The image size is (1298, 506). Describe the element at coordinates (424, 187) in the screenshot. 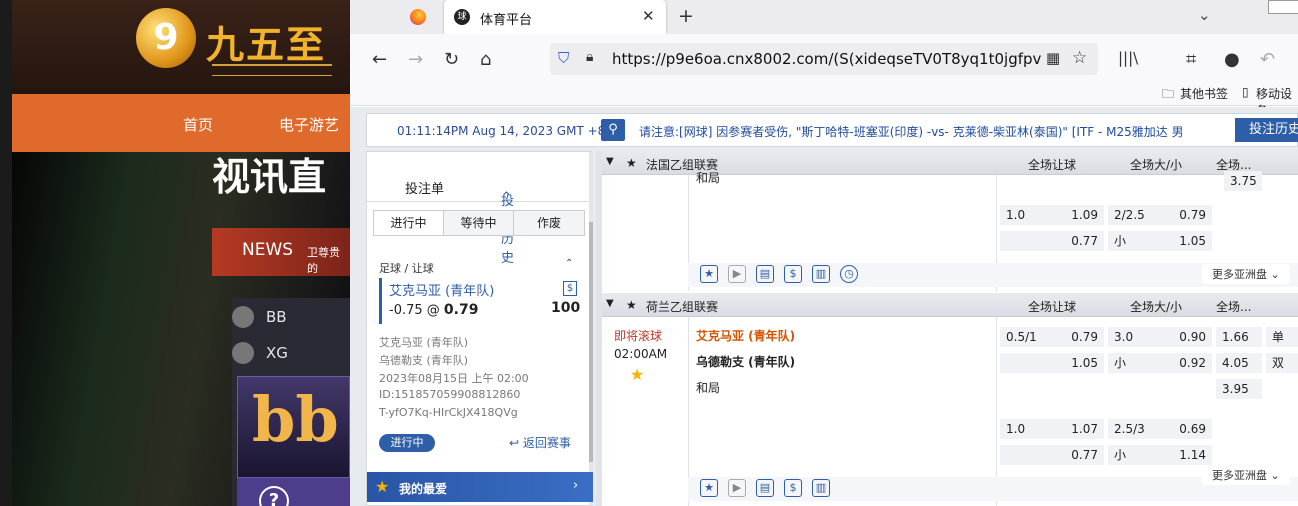

I see `tab-betslip: 投注单` at that location.